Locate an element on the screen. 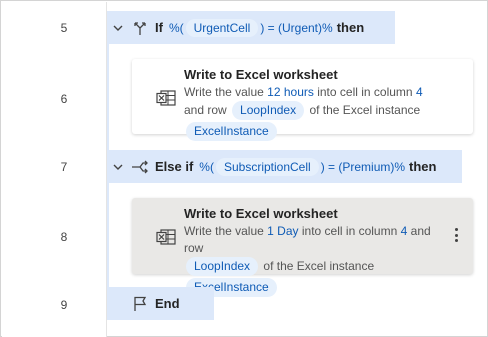 This screenshot has height=337, width=488. expression-operator: ) = (Premium)% is located at coordinates (363, 166).